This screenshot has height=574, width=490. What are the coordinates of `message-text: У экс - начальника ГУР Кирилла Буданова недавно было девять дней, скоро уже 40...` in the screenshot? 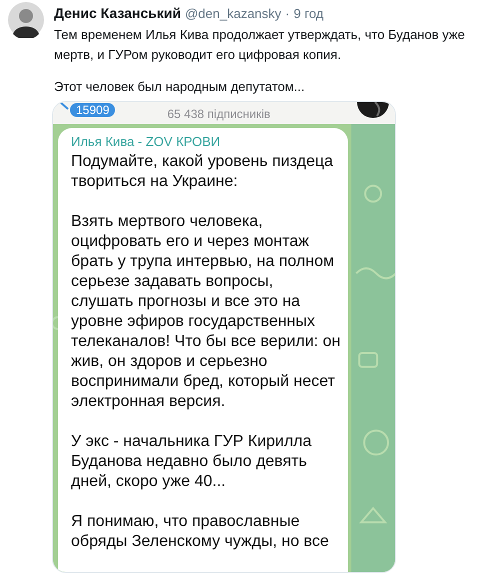 It's located at (192, 462).